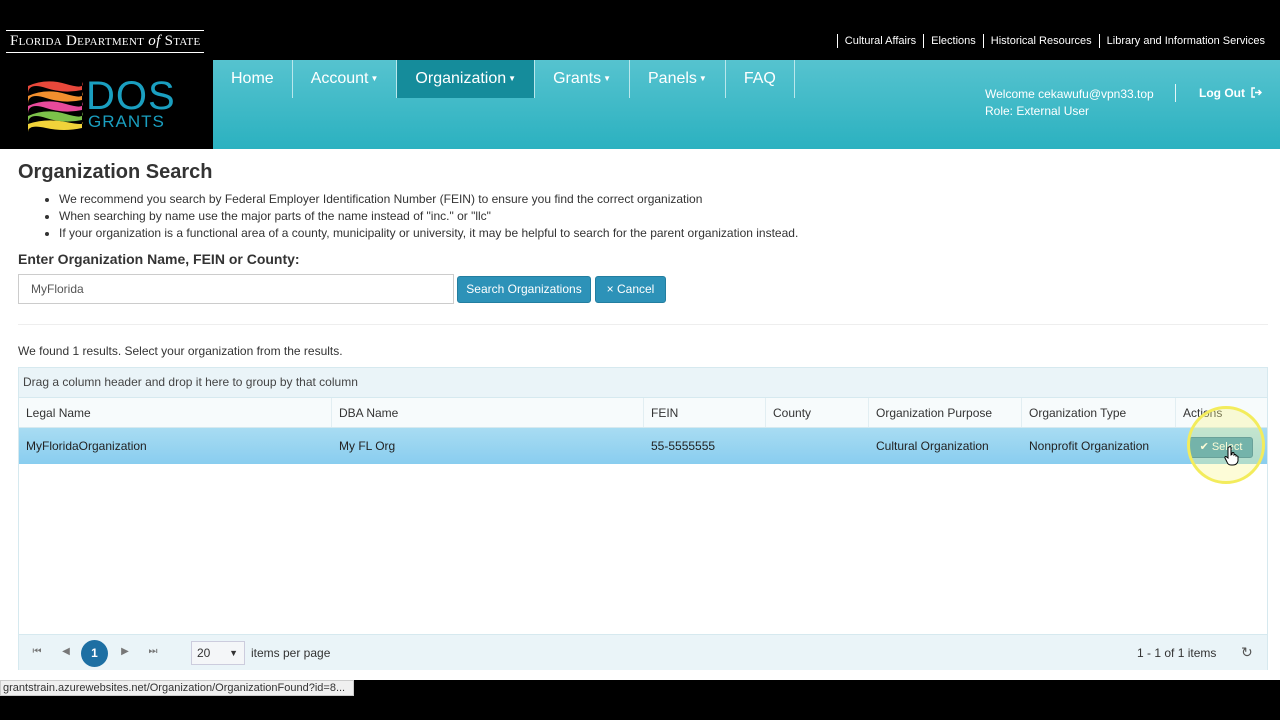 The width and height of the screenshot is (1280, 720). Describe the element at coordinates (577, 79) in the screenshot. I see `nav-grants-label: Grants` at that location.